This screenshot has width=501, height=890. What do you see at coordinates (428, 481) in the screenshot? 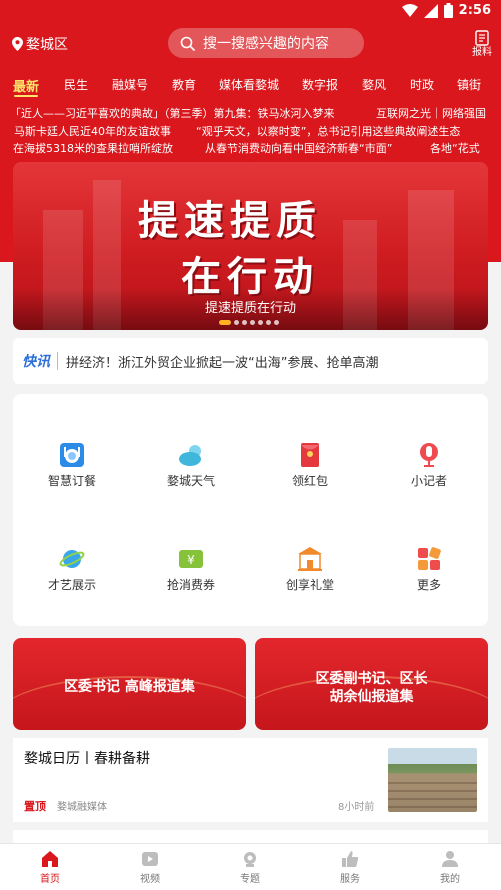
I see `service-label: 小记者` at bounding box center [428, 481].